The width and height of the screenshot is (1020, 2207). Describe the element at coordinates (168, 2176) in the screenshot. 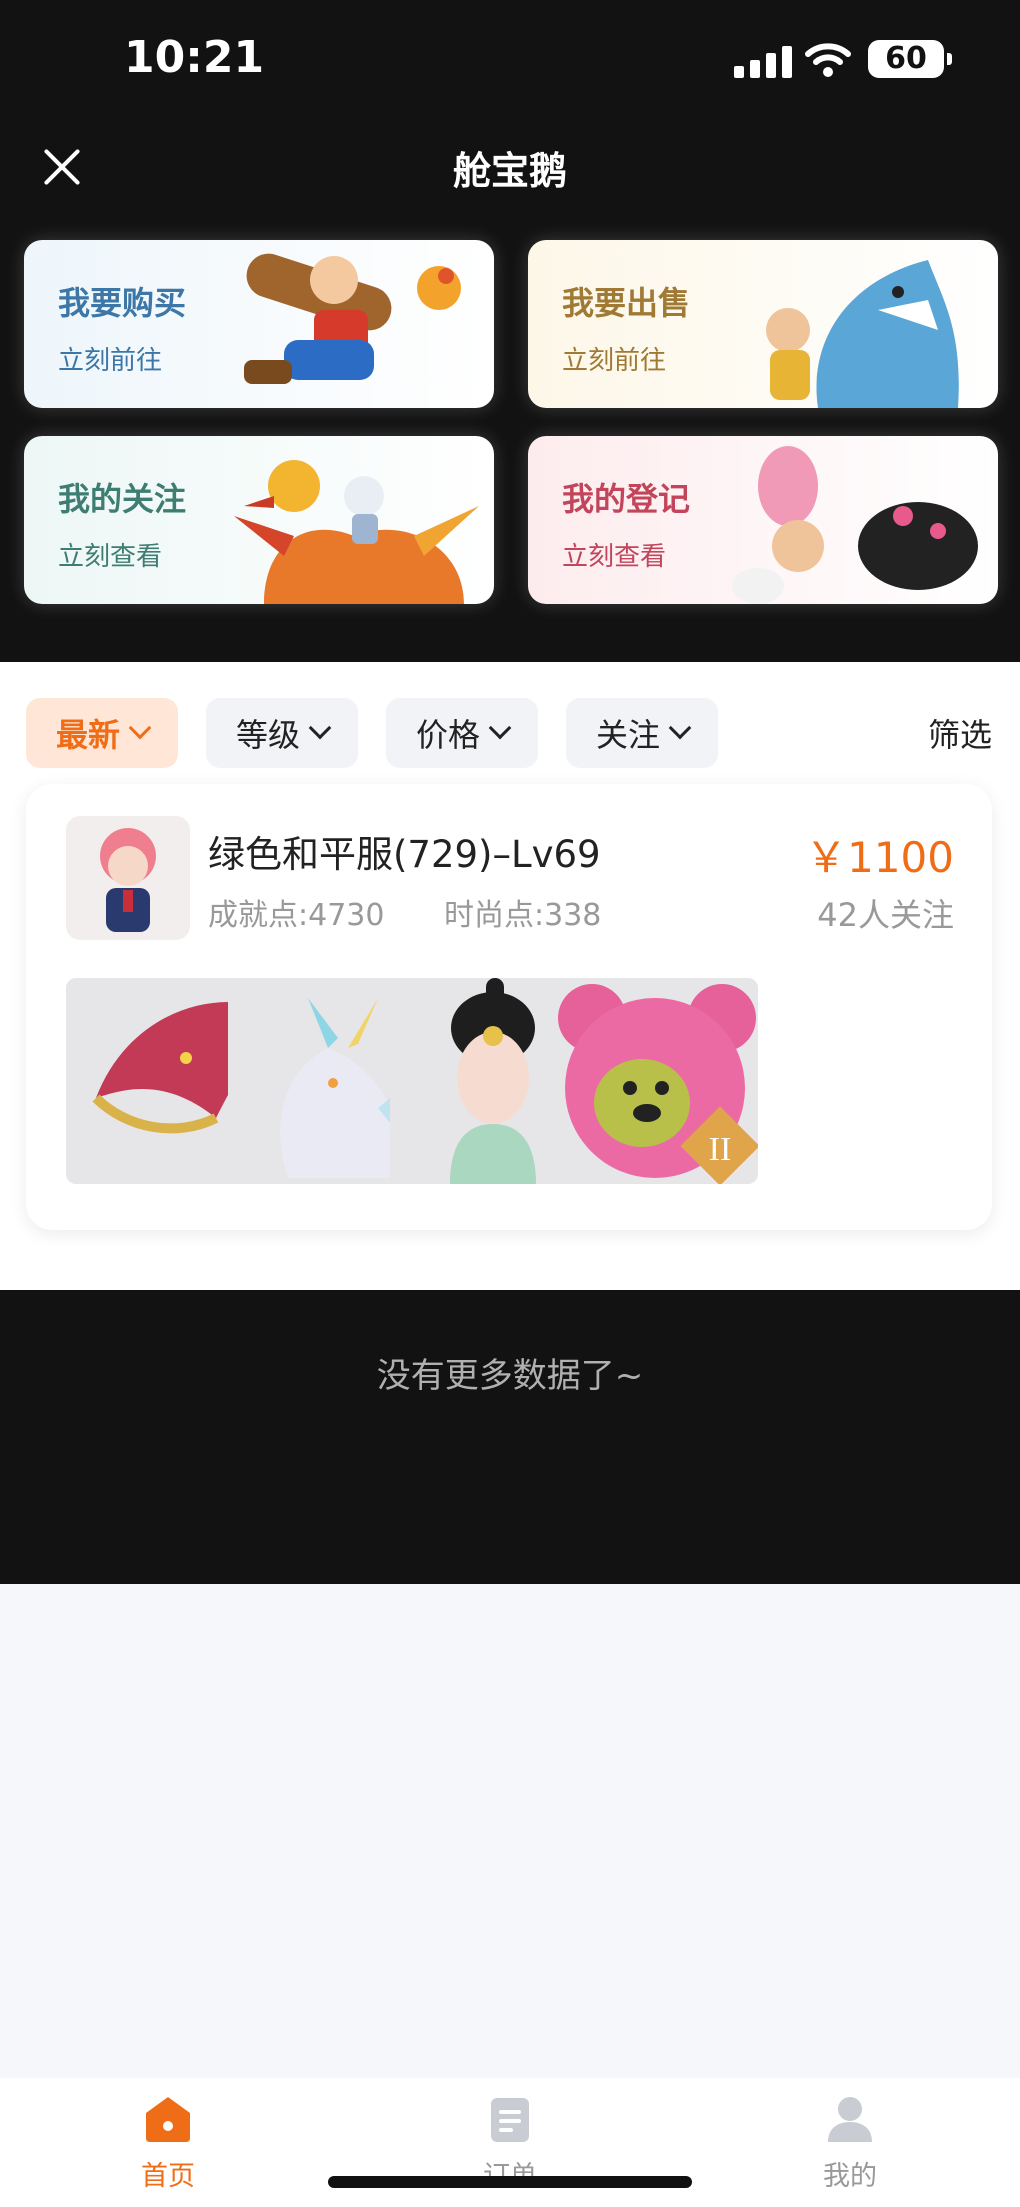

I see `tab-label: 首页` at that location.